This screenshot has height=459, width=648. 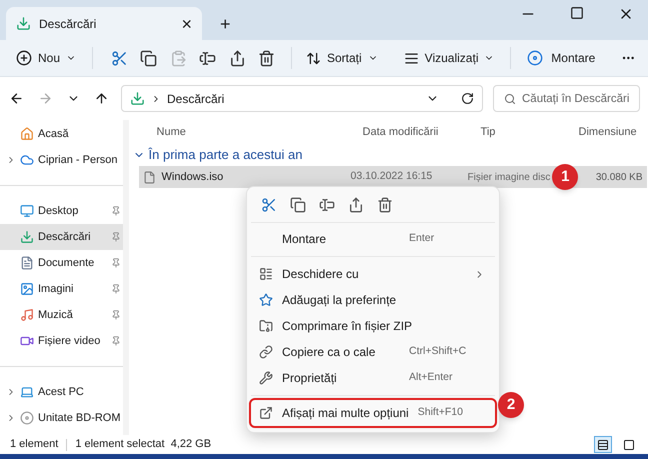 I want to click on details-view-button, so click(x=603, y=444).